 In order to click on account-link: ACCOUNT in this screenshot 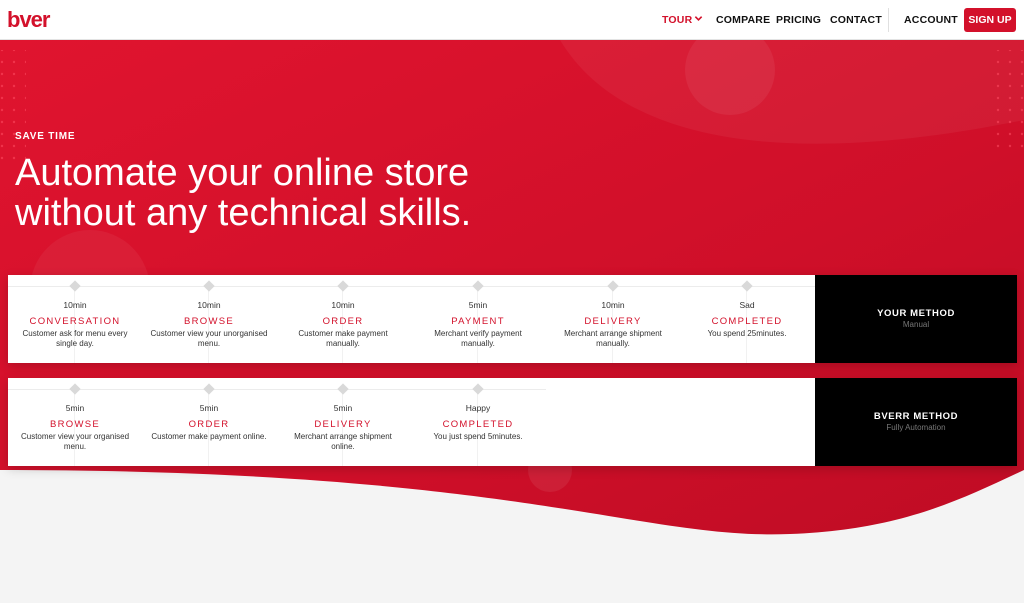, I will do `click(931, 20)`.